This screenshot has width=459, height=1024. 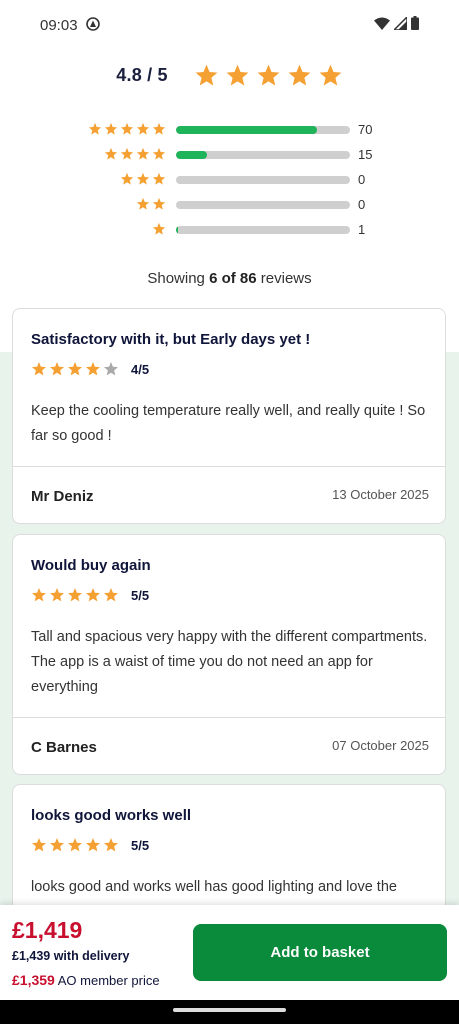 I want to click on breakdown-row-5-star: 70, so click(x=229, y=130).